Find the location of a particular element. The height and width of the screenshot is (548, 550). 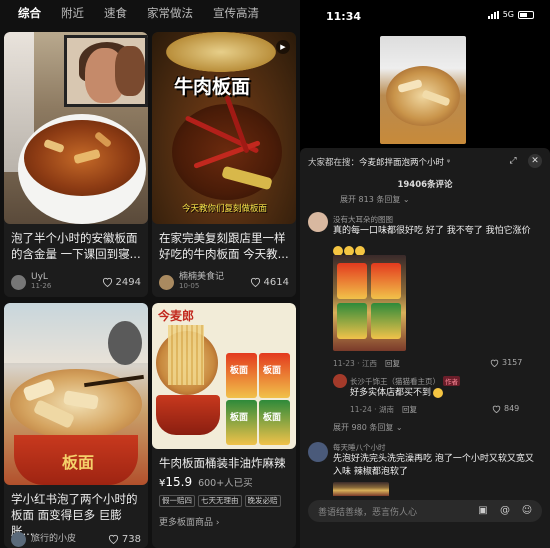

comment-username: 每天睡八个小时 is located at coordinates (359, 447).